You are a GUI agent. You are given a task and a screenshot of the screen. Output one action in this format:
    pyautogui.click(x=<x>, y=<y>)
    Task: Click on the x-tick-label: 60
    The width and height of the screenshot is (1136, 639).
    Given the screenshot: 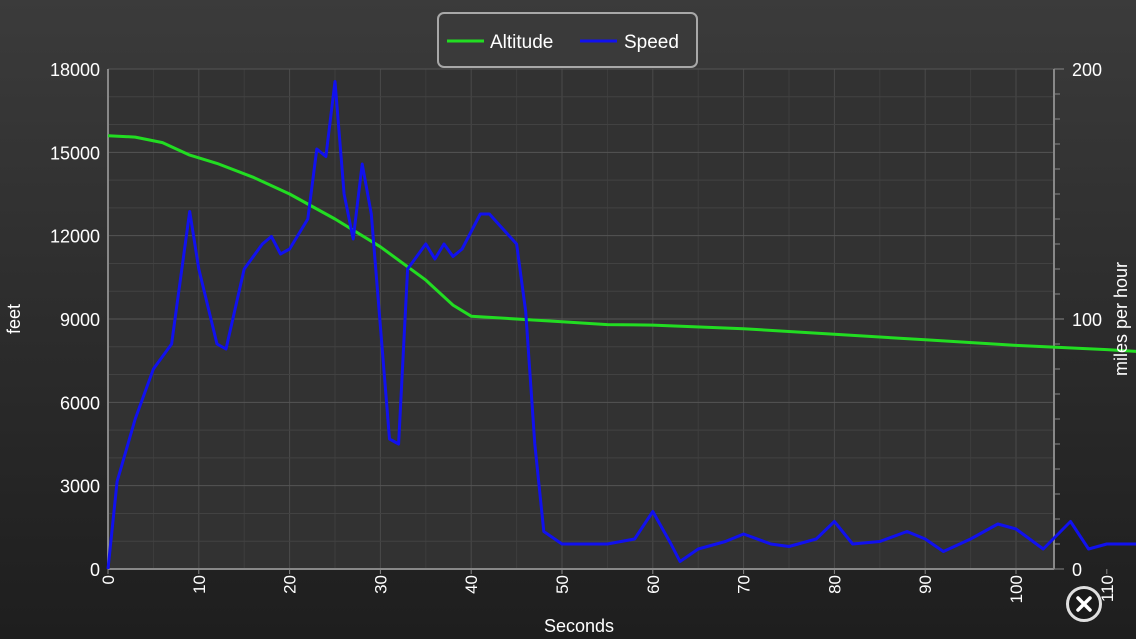 What is the action you would take?
    pyautogui.click(x=653, y=584)
    